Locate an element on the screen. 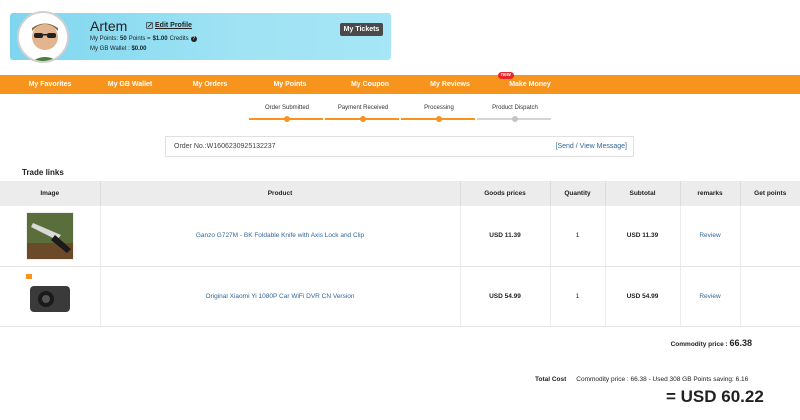 The height and width of the screenshot is (420, 800). dvr-image is located at coordinates (47, 293).